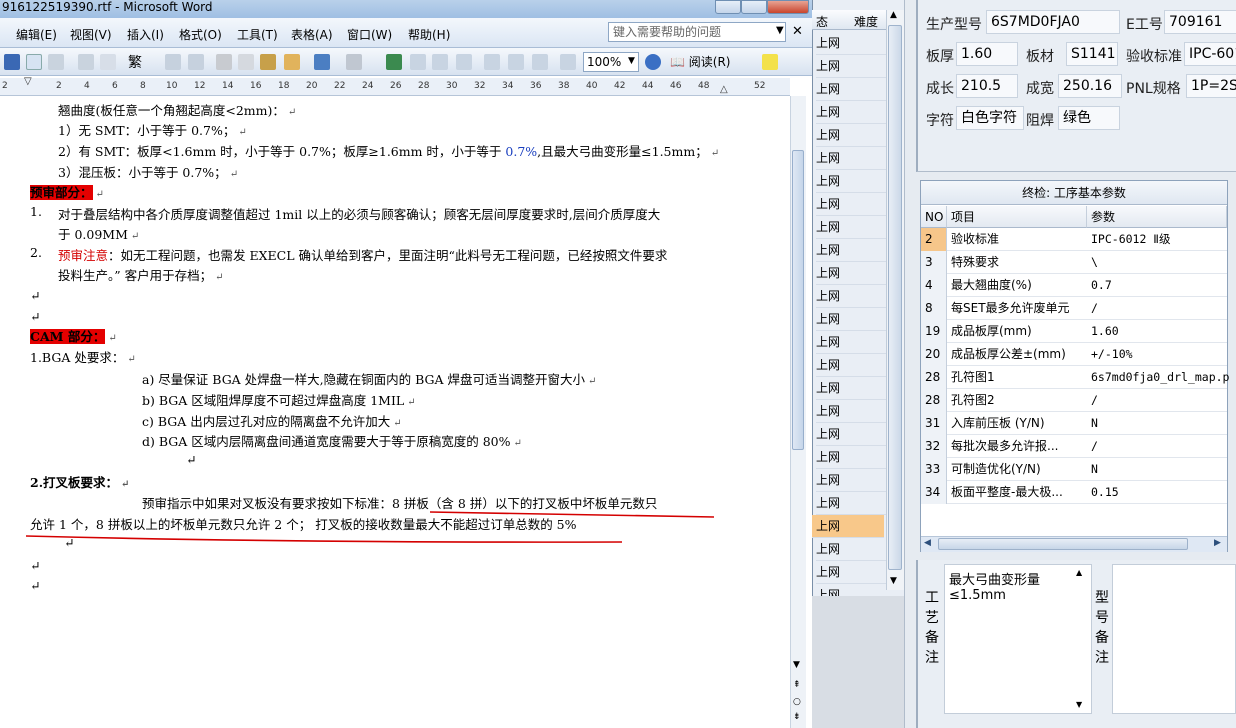 The image size is (1236, 728). What do you see at coordinates (12, 62) in the screenshot?
I see `save-icon` at bounding box center [12, 62].